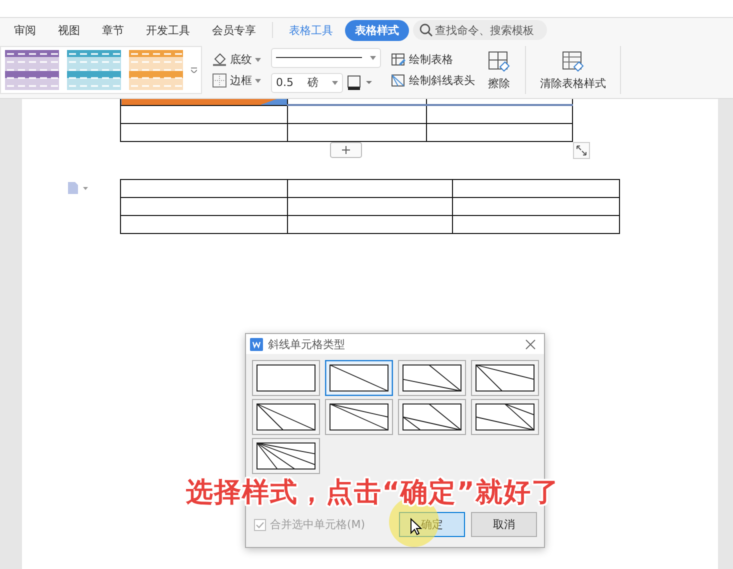  I want to click on document-icon, so click(78, 188).